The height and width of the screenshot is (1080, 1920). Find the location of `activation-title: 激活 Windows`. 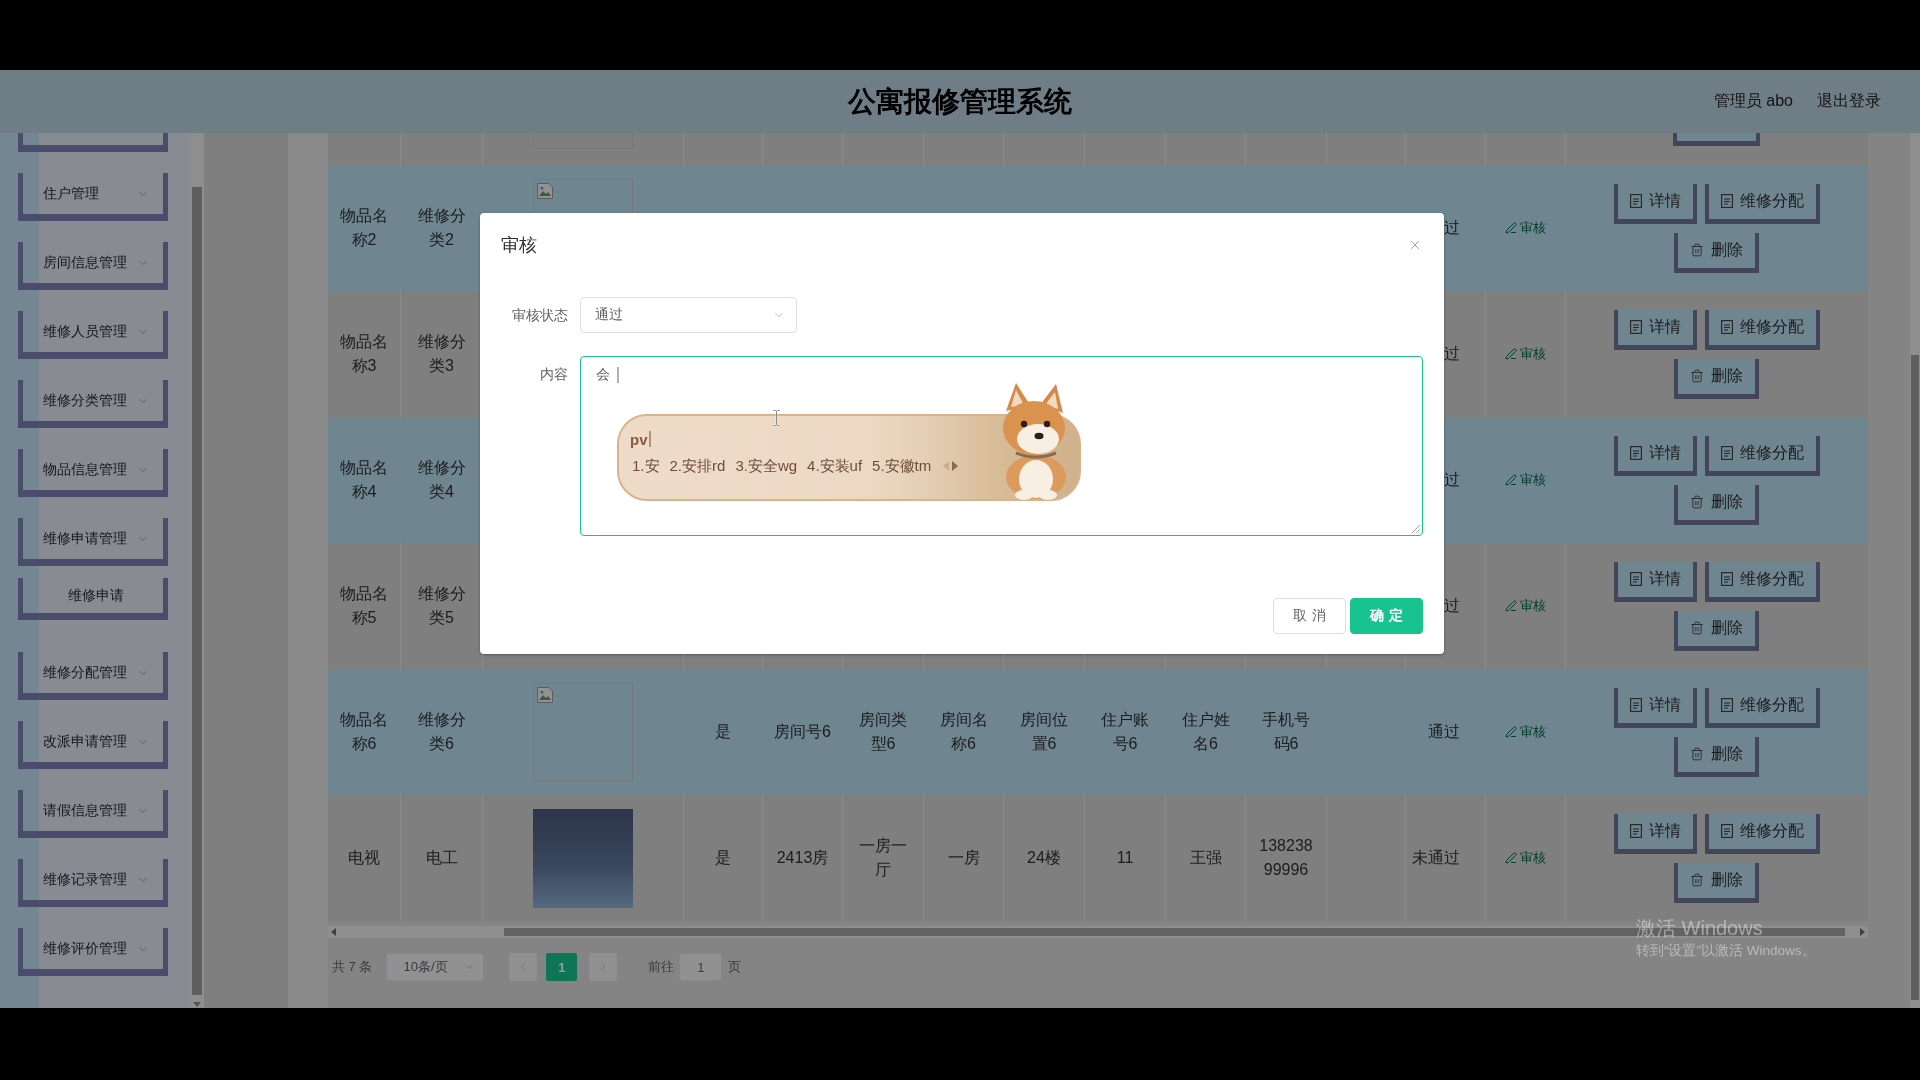

activation-title: 激活 Windows is located at coordinates (1700, 928).